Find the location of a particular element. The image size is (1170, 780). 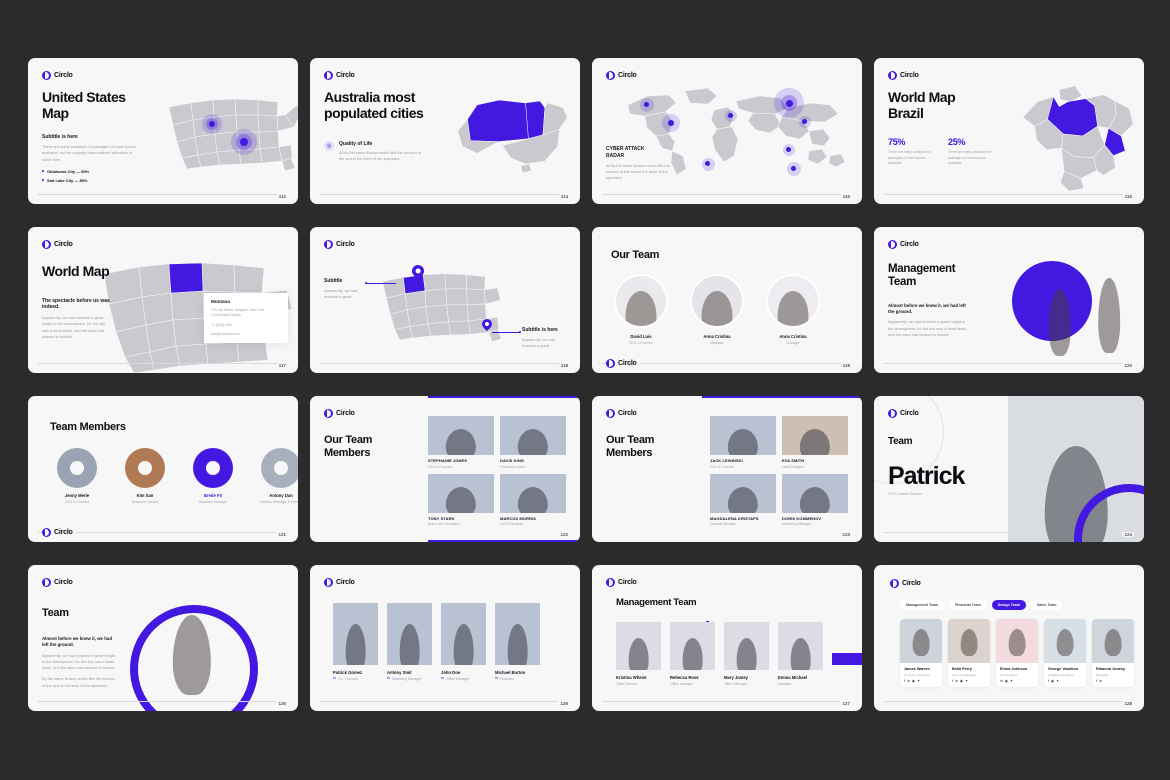

team-member-card: Antony Smit in Marketing Manager is located at coordinates (409, 642).